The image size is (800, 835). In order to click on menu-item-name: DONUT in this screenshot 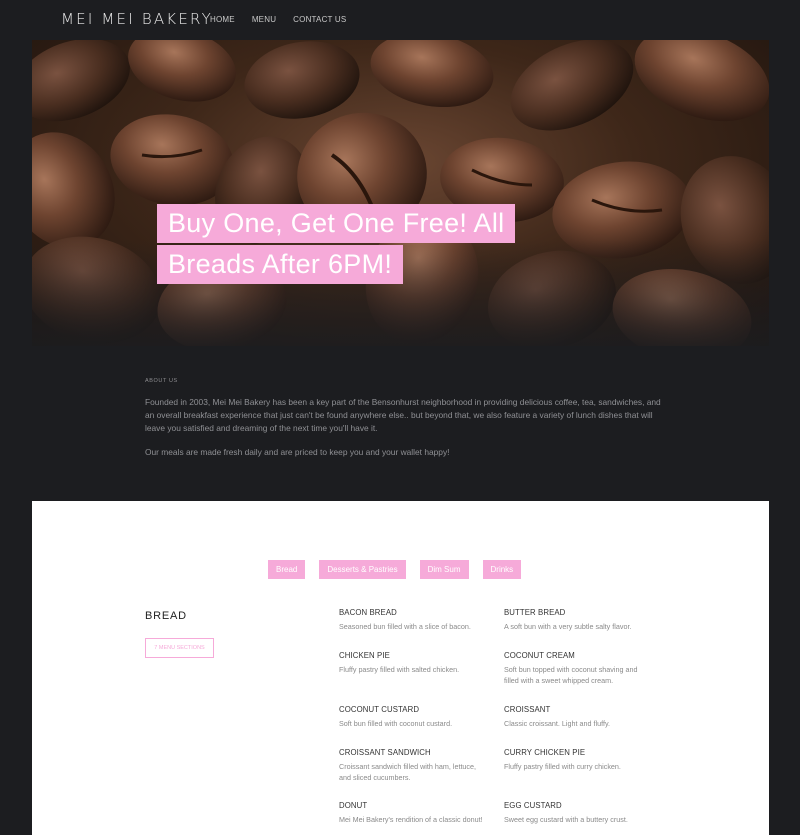, I will do `click(353, 805)`.